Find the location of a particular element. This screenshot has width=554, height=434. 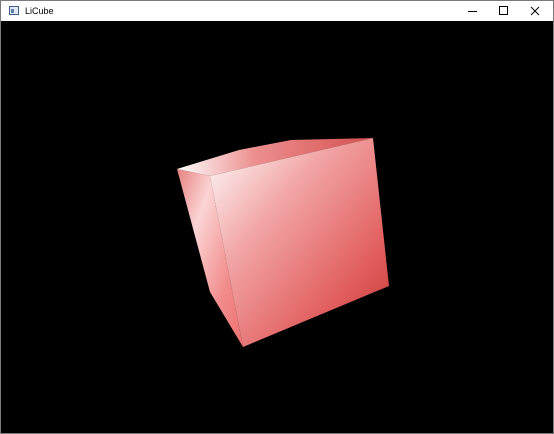

close-icon is located at coordinates (535, 11).